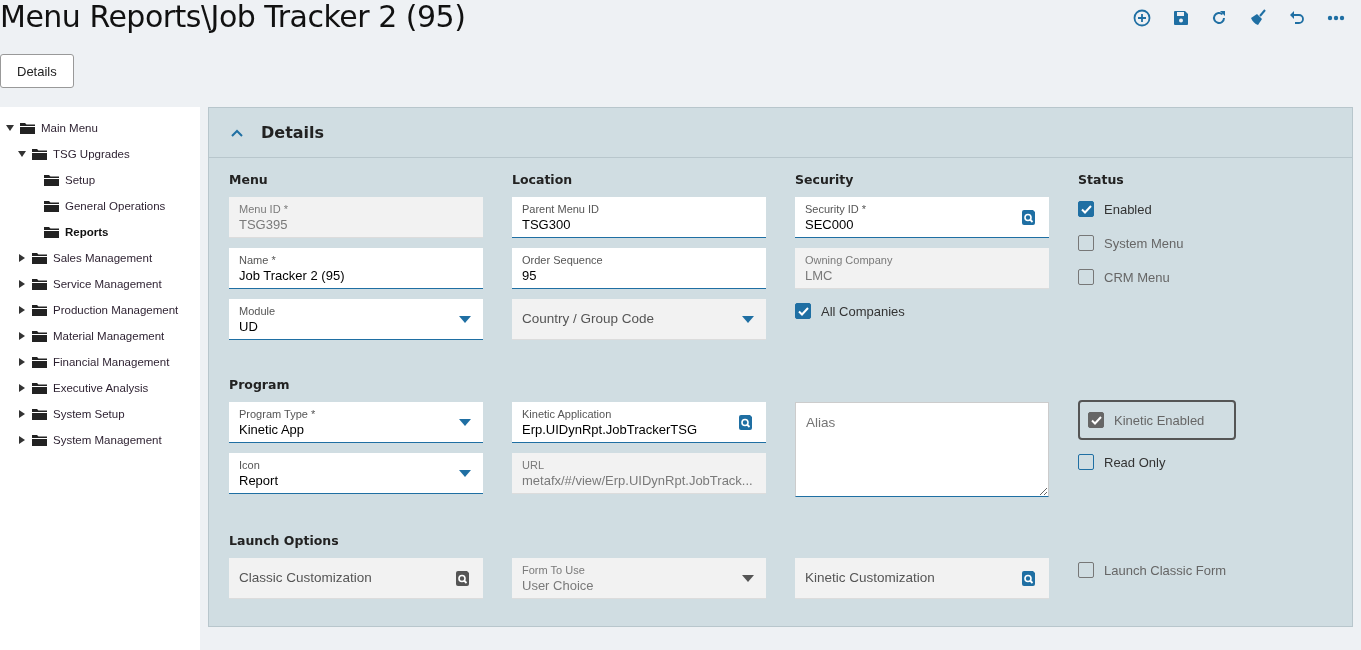 The width and height of the screenshot is (1361, 650). What do you see at coordinates (1297, 18) in the screenshot?
I see `undo-icon` at bounding box center [1297, 18].